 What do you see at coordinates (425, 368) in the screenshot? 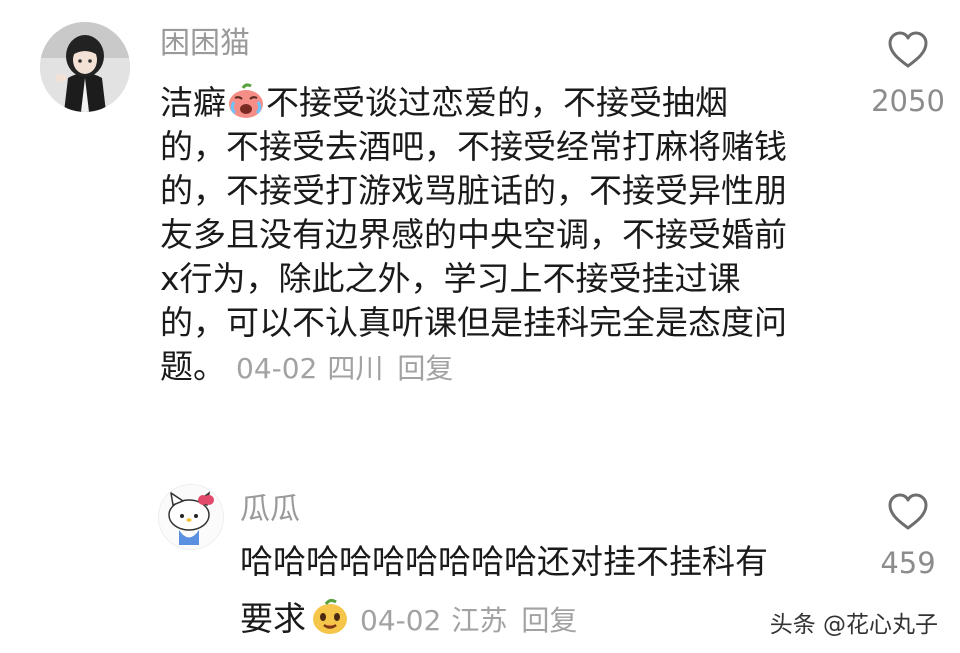
I see `reply-button: 回复` at bounding box center [425, 368].